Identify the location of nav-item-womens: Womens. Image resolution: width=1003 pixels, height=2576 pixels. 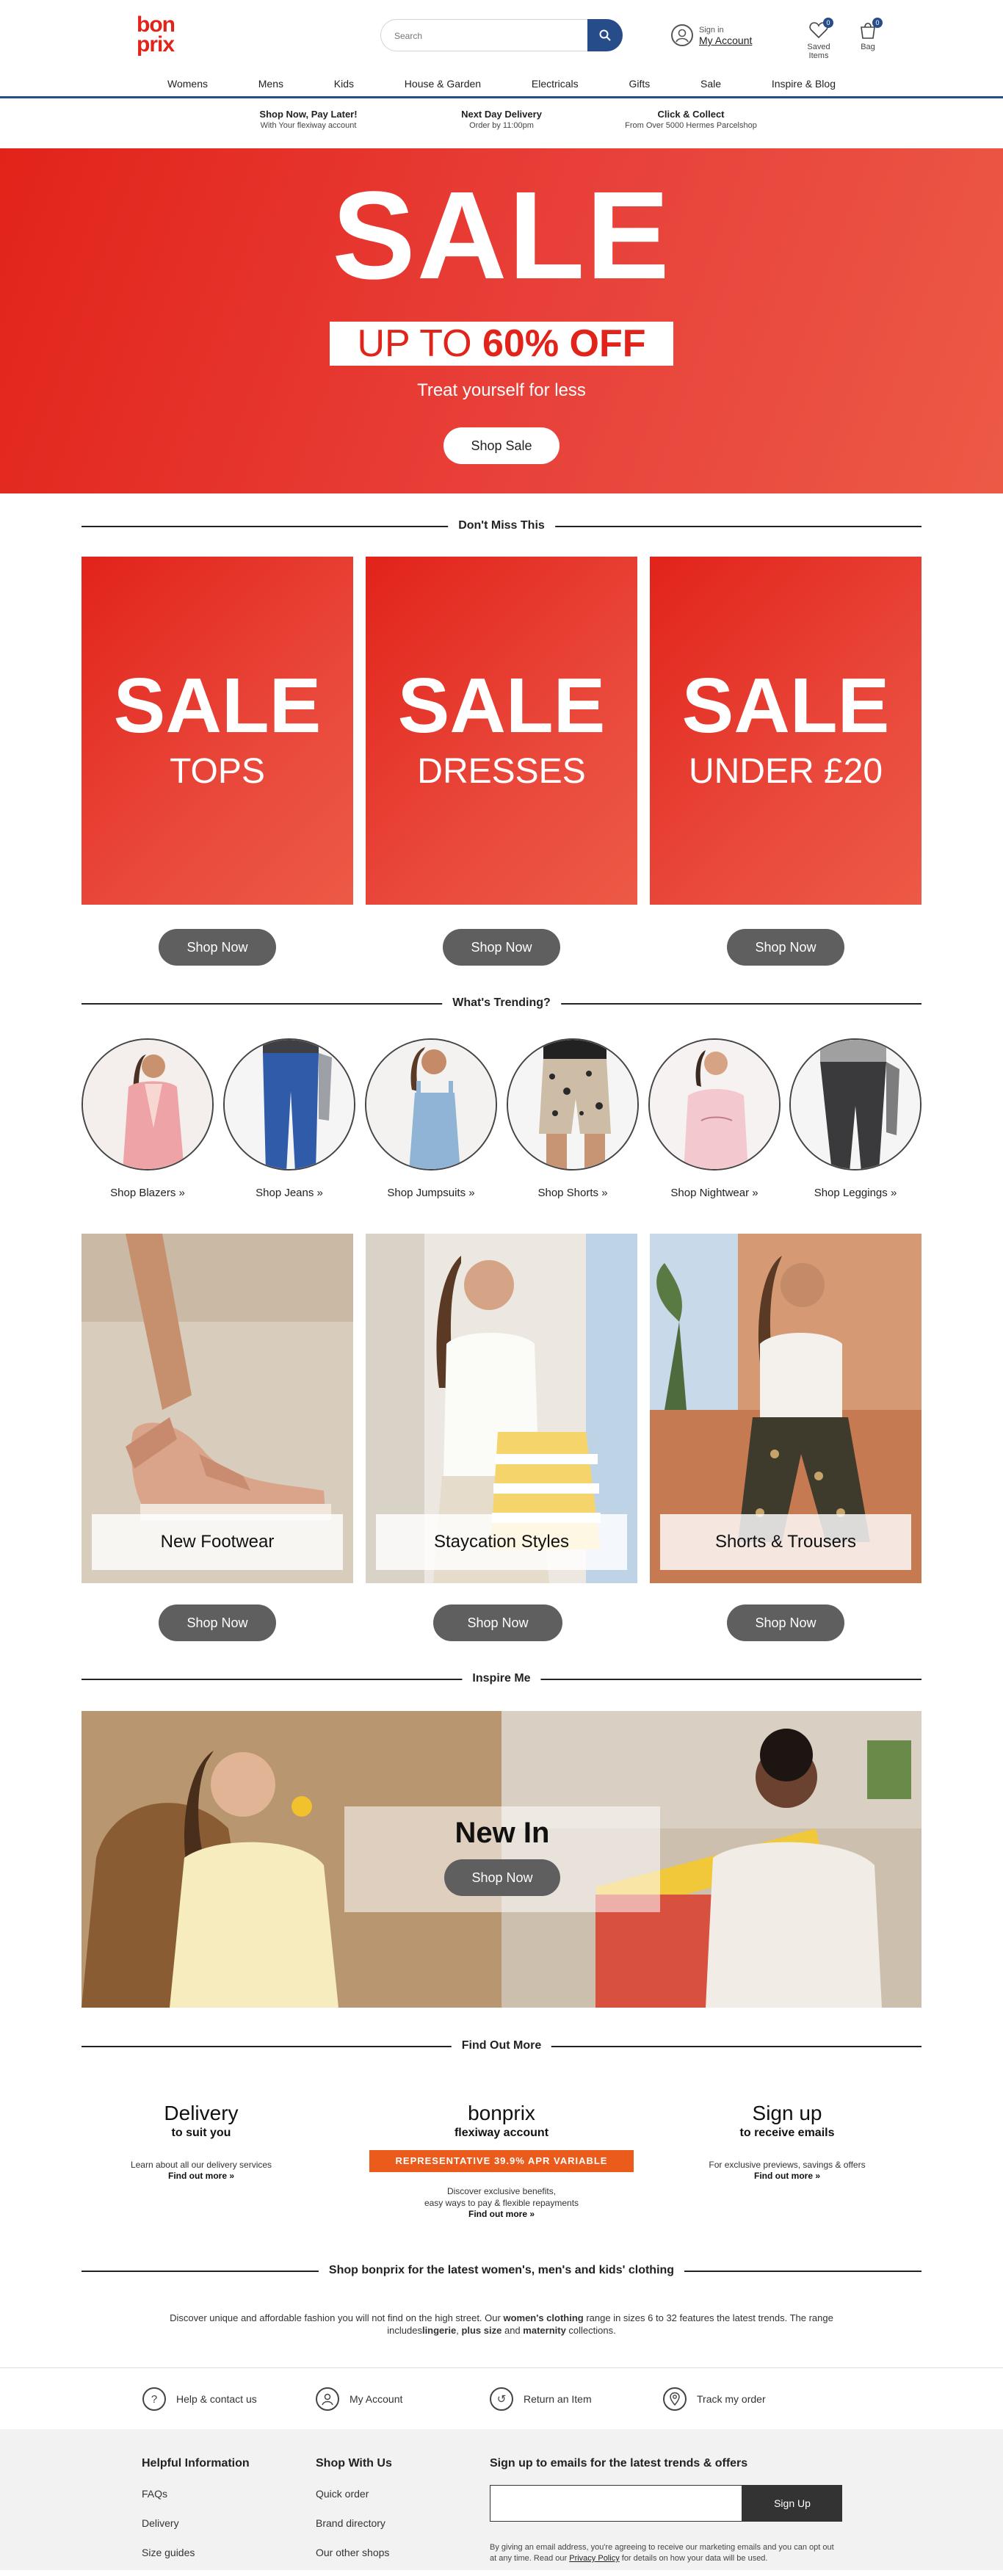
(188, 84).